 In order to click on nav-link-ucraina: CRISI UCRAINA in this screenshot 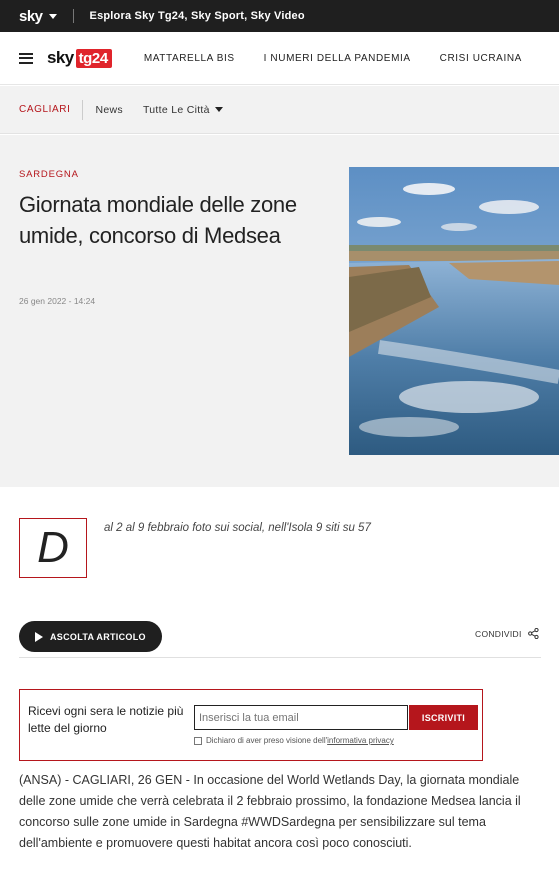, I will do `click(481, 58)`.